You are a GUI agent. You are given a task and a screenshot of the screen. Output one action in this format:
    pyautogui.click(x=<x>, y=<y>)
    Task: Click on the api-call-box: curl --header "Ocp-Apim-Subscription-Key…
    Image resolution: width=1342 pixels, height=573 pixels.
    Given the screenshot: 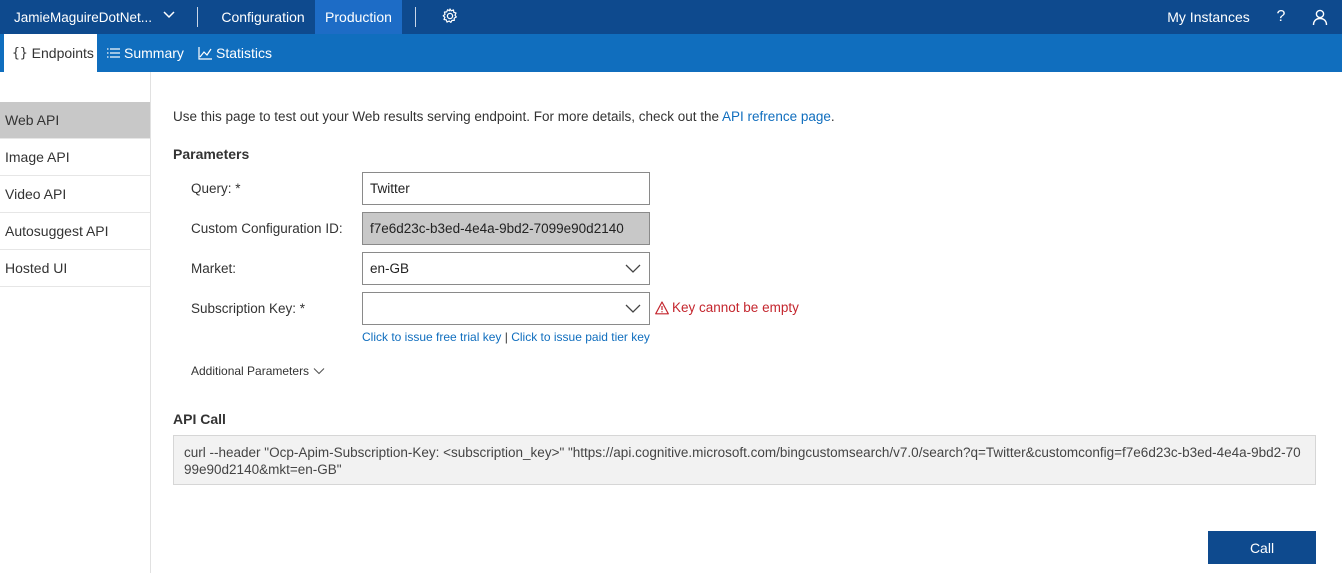 What is the action you would take?
    pyautogui.click(x=744, y=460)
    